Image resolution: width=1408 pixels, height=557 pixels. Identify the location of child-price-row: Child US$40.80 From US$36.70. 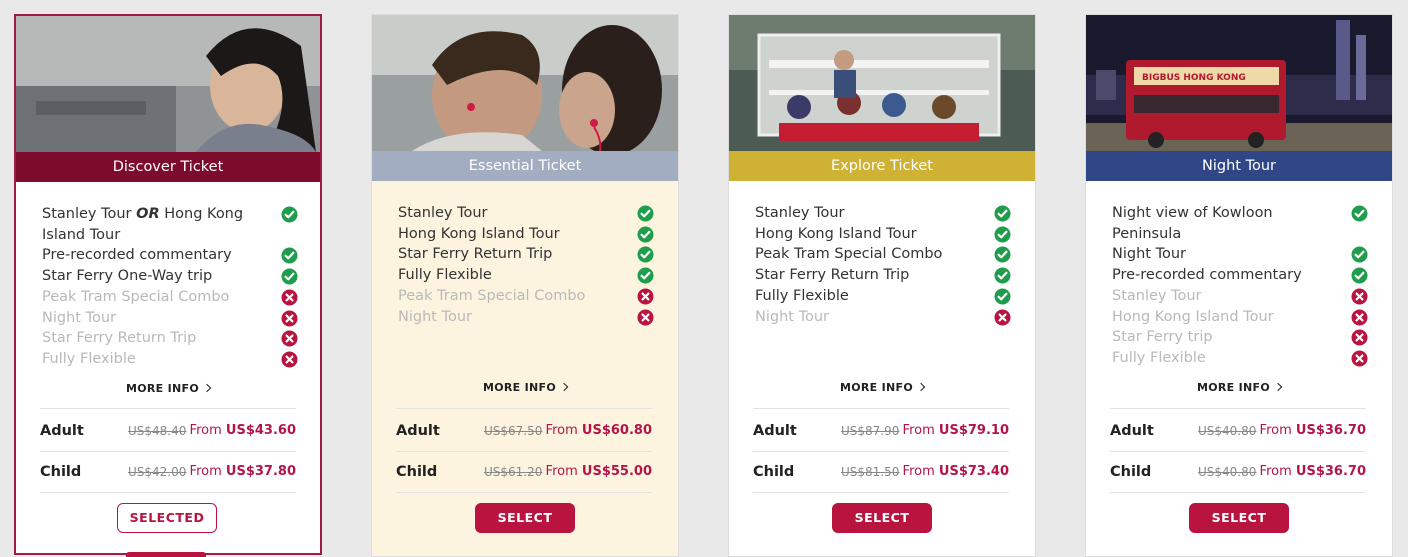
(1238, 472).